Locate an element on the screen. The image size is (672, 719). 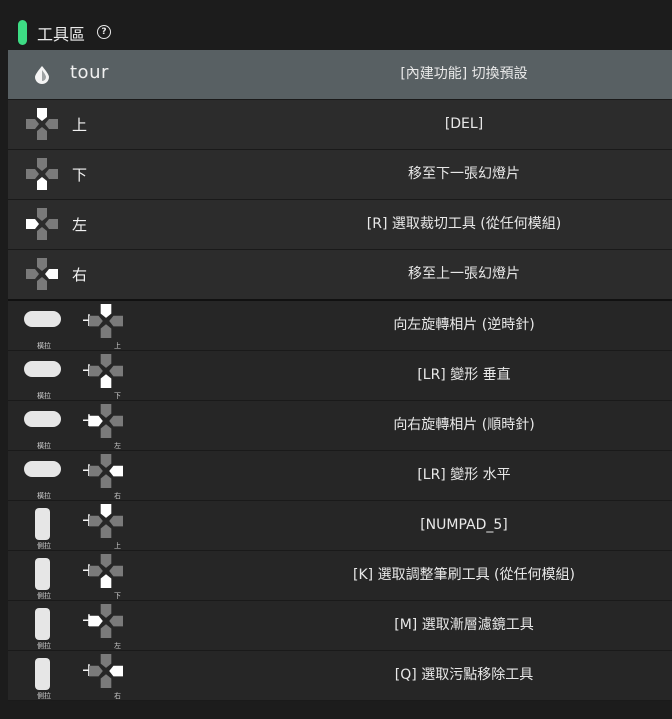
shortcut-row-combo: + 橫拉 右 [LR] 變形 水平 is located at coordinates (340, 476).